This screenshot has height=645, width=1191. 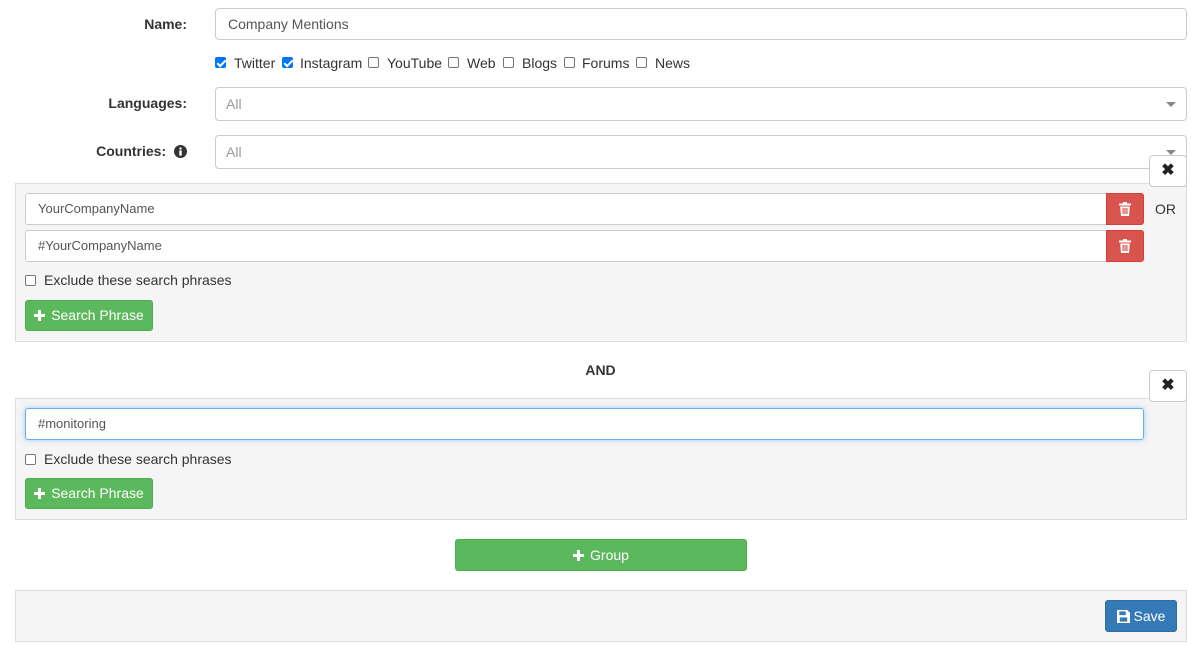 What do you see at coordinates (609, 555) in the screenshot?
I see `add-group-label: Group` at bounding box center [609, 555].